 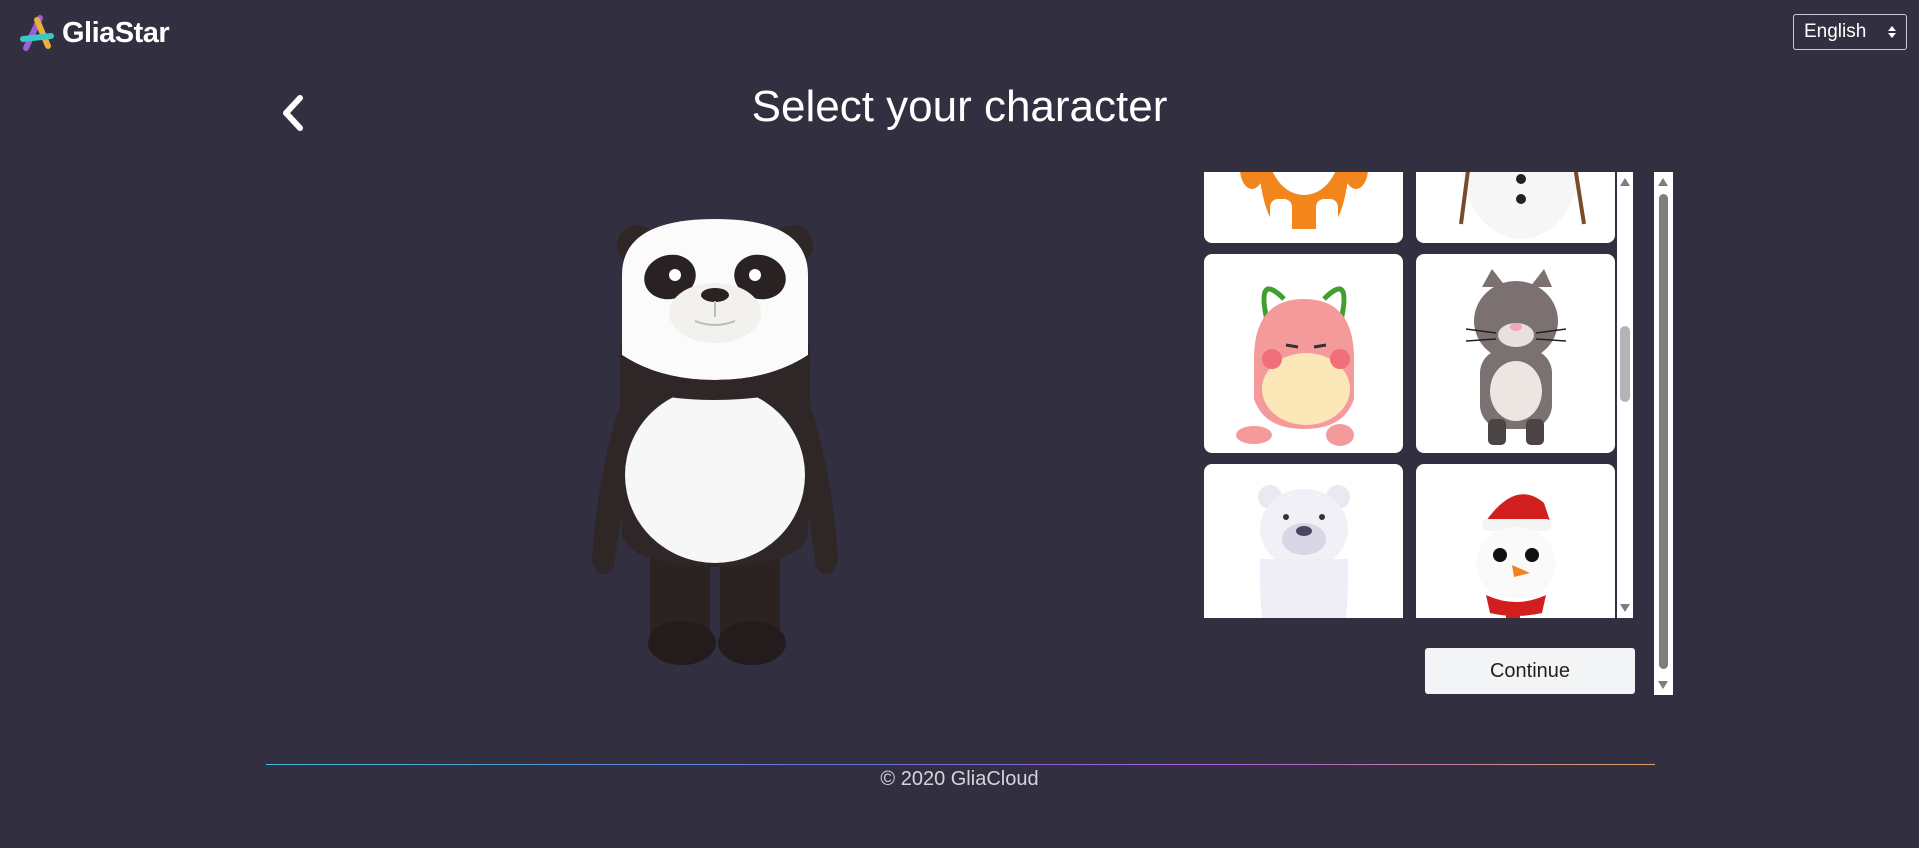 What do you see at coordinates (1303, 204) in the screenshot?
I see `tiger-character-image` at bounding box center [1303, 204].